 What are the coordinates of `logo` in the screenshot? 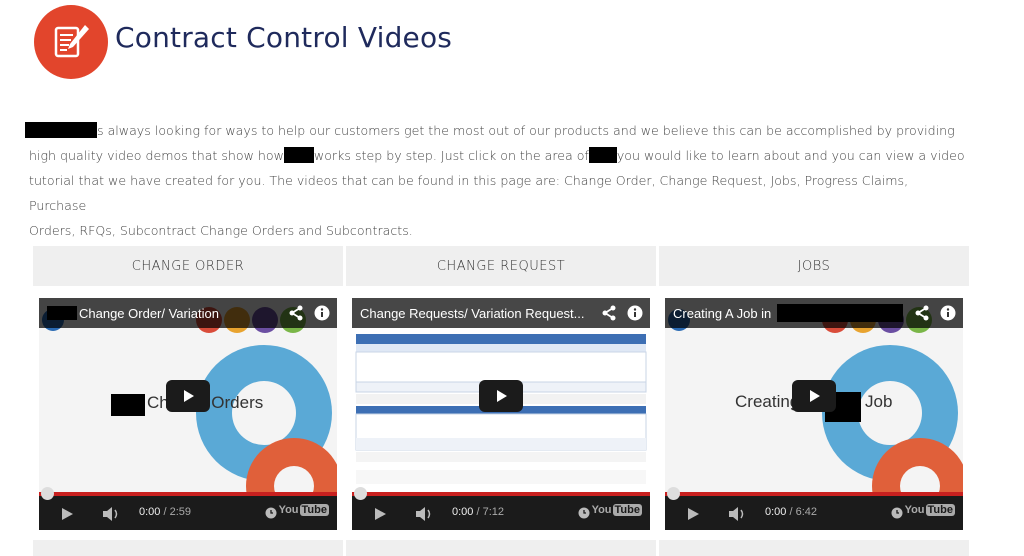 It's located at (71, 42).